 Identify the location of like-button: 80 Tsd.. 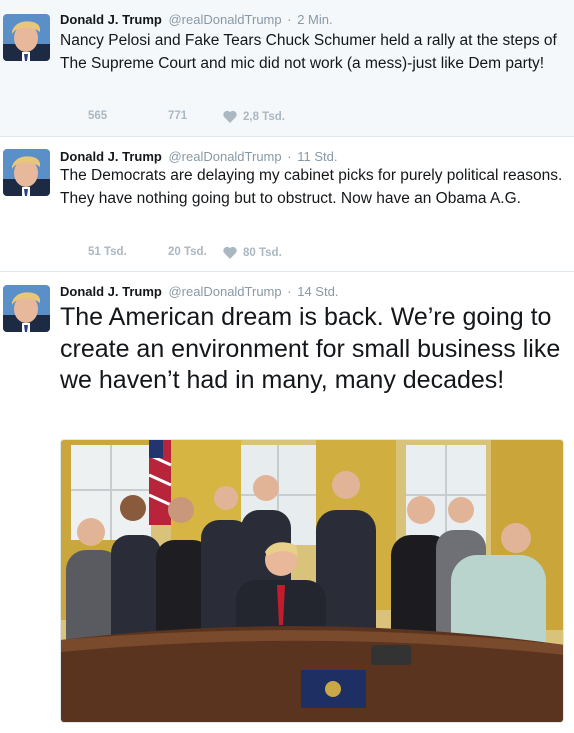
(252, 252).